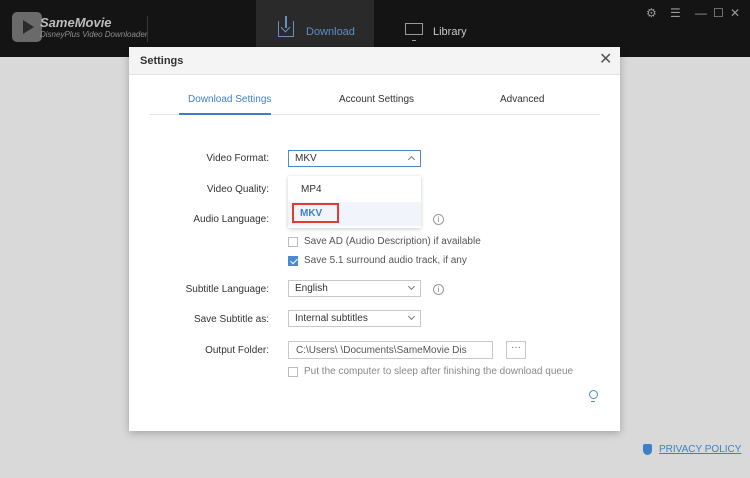 Image resolution: width=750 pixels, height=478 pixels. What do you see at coordinates (522, 99) in the screenshot?
I see `tab-advanced: Advanced` at bounding box center [522, 99].